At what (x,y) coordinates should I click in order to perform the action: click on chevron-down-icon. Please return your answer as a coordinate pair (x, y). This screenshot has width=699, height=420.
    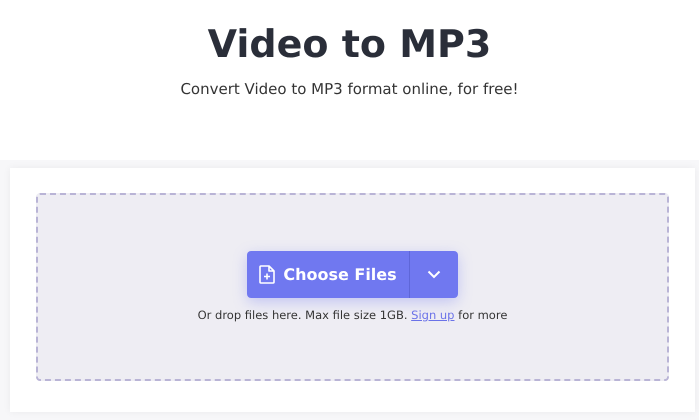
    Looking at the image, I should click on (434, 274).